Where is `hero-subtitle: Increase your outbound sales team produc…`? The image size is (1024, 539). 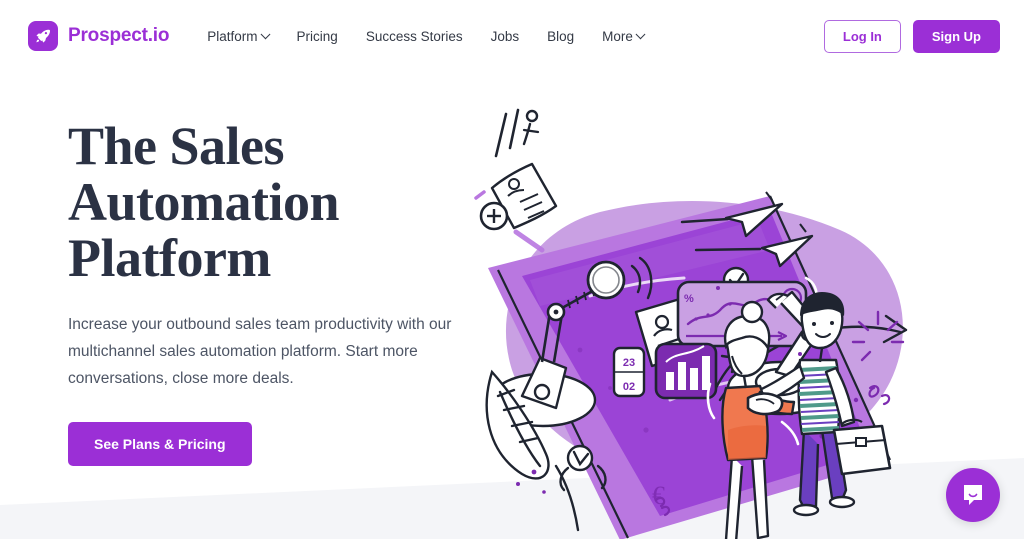
hero-subtitle: Increase your outbound sales team produc… is located at coordinates (260, 351).